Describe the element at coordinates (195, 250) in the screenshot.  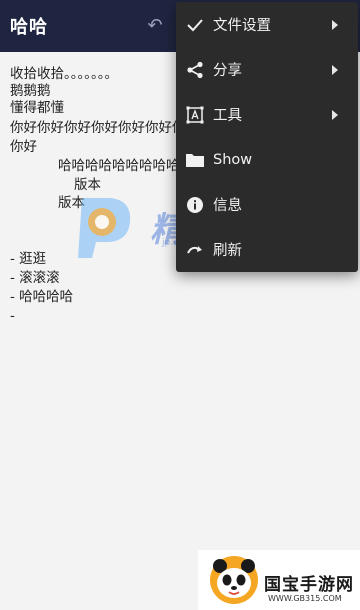
I see `refresh-icon` at that location.